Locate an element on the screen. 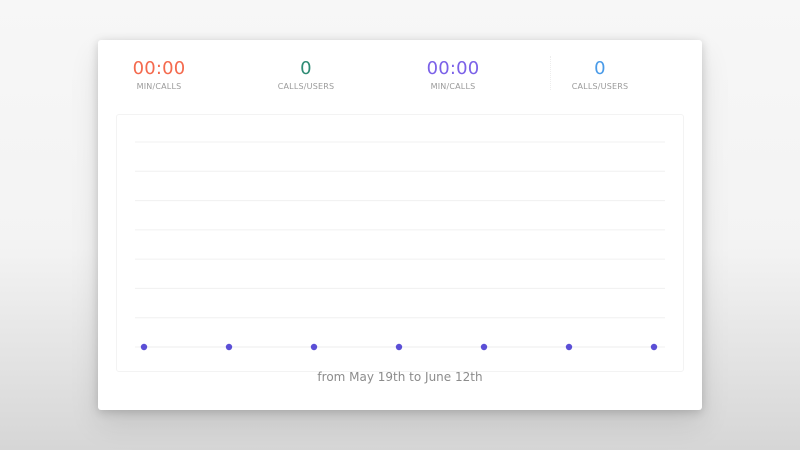 The image size is (800, 450). stat-calls-users-1: 0 CALLS/USERS is located at coordinates (306, 75).